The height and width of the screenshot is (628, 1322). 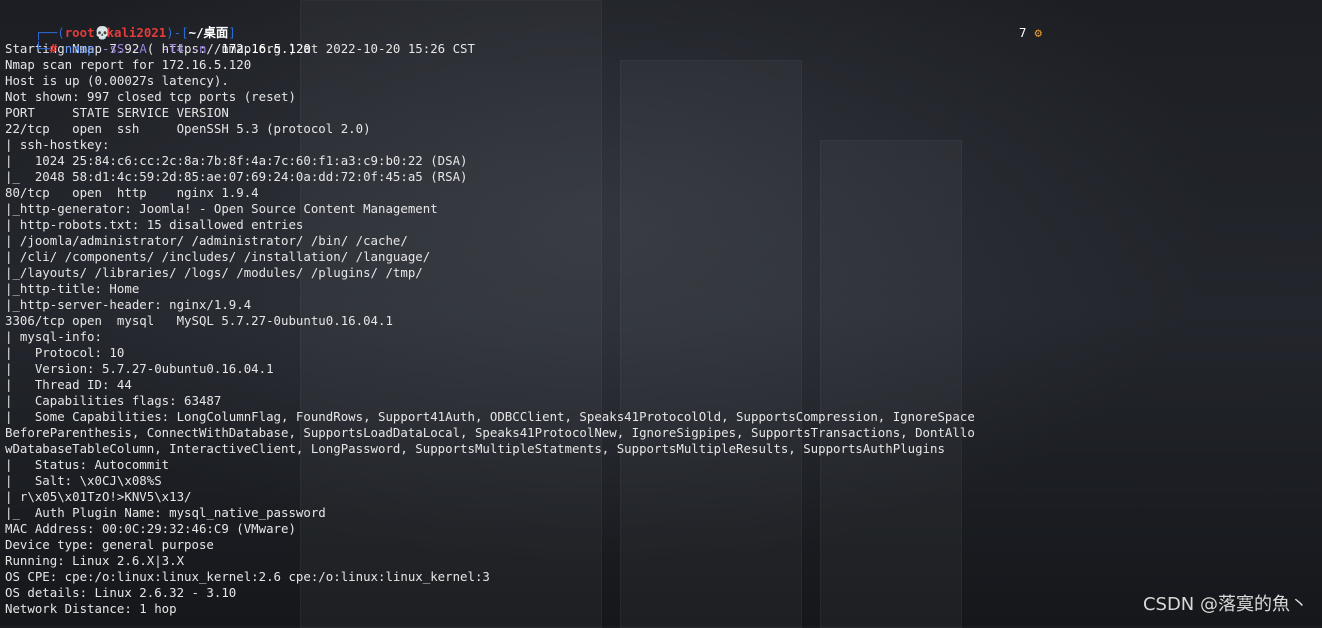 What do you see at coordinates (113, 400) in the screenshot?
I see `output-line: | Capabilities flags: 63487` at bounding box center [113, 400].